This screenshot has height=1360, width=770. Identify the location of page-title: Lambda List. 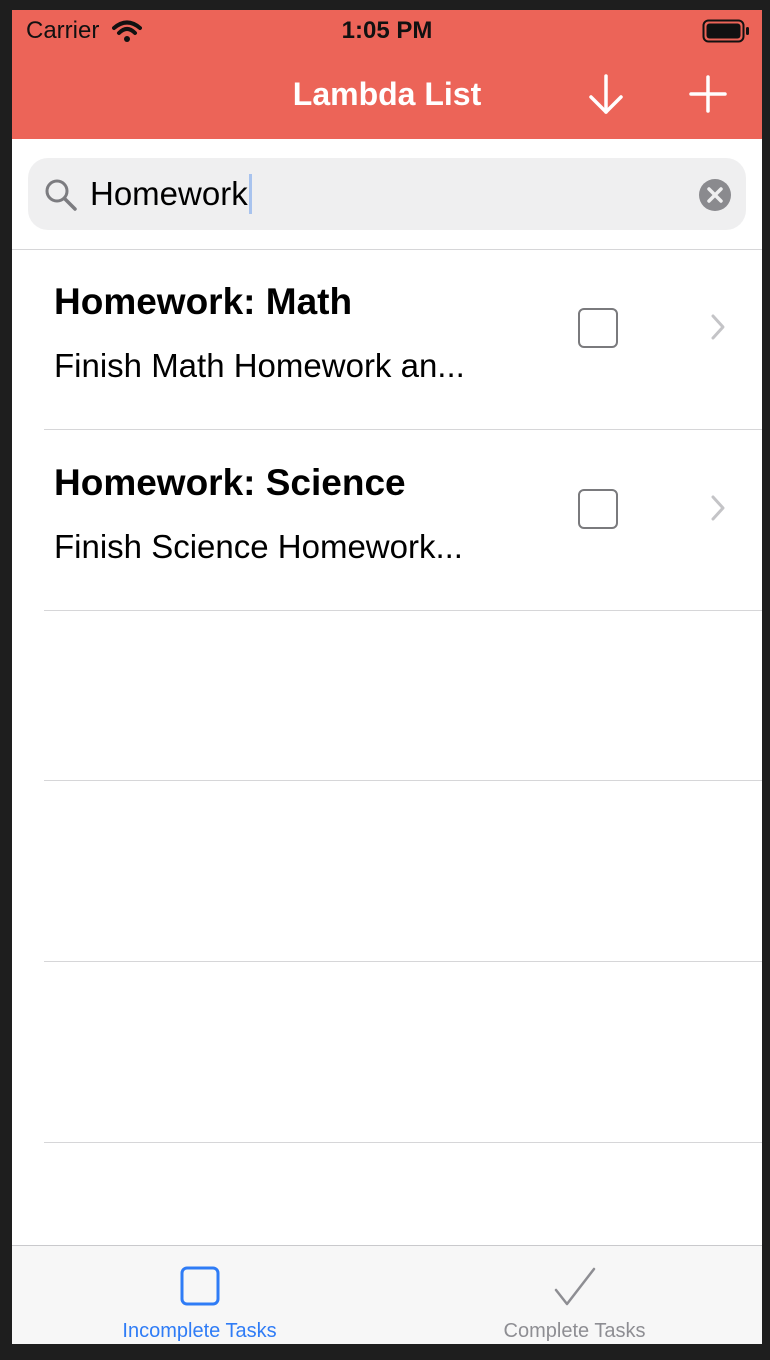
(387, 94).